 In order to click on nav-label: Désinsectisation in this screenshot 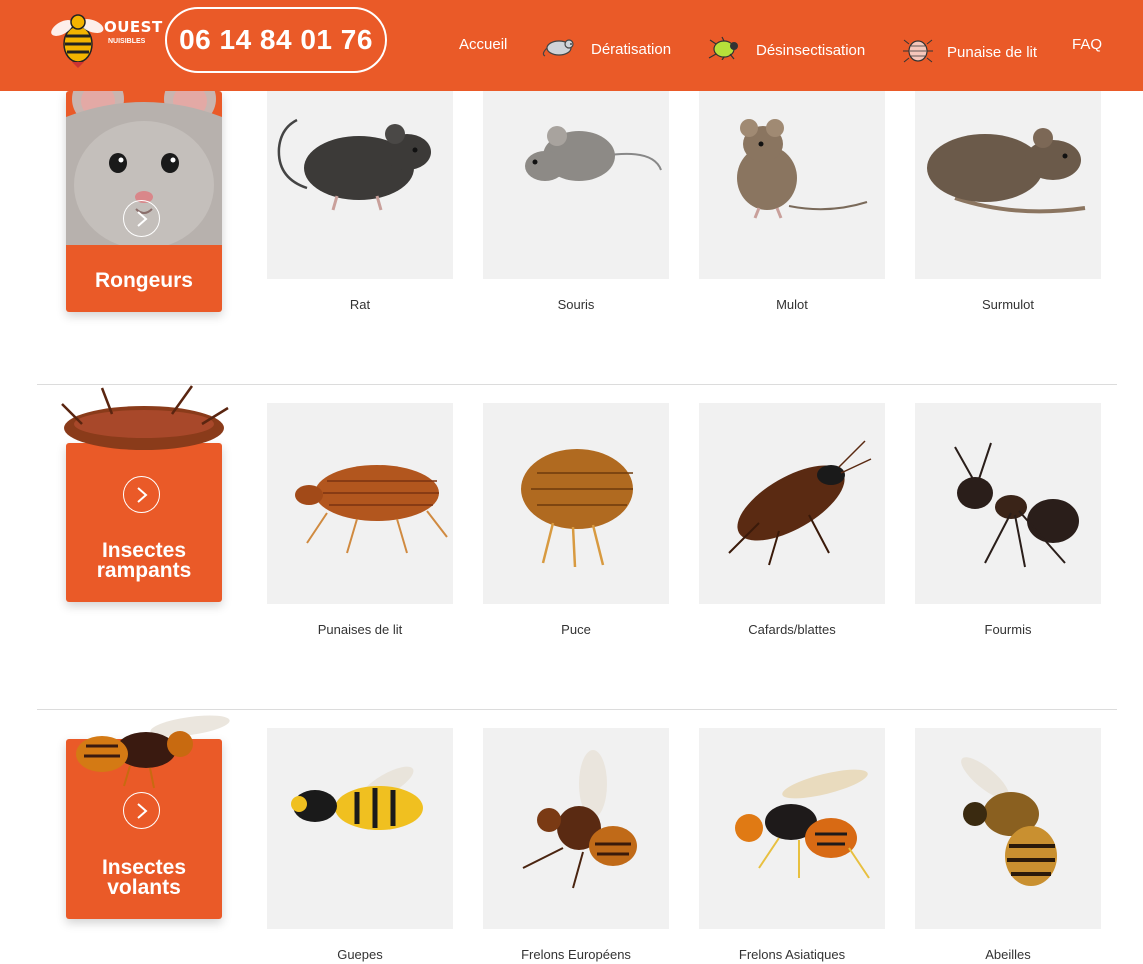, I will do `click(811, 50)`.